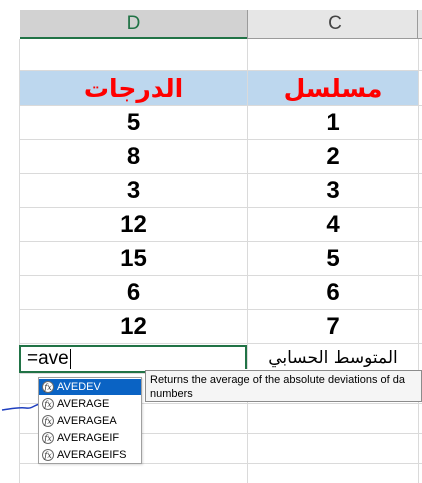 This screenshot has height=483, width=422. I want to click on autocomplete-item: fx AVERAGEA, so click(90, 421).